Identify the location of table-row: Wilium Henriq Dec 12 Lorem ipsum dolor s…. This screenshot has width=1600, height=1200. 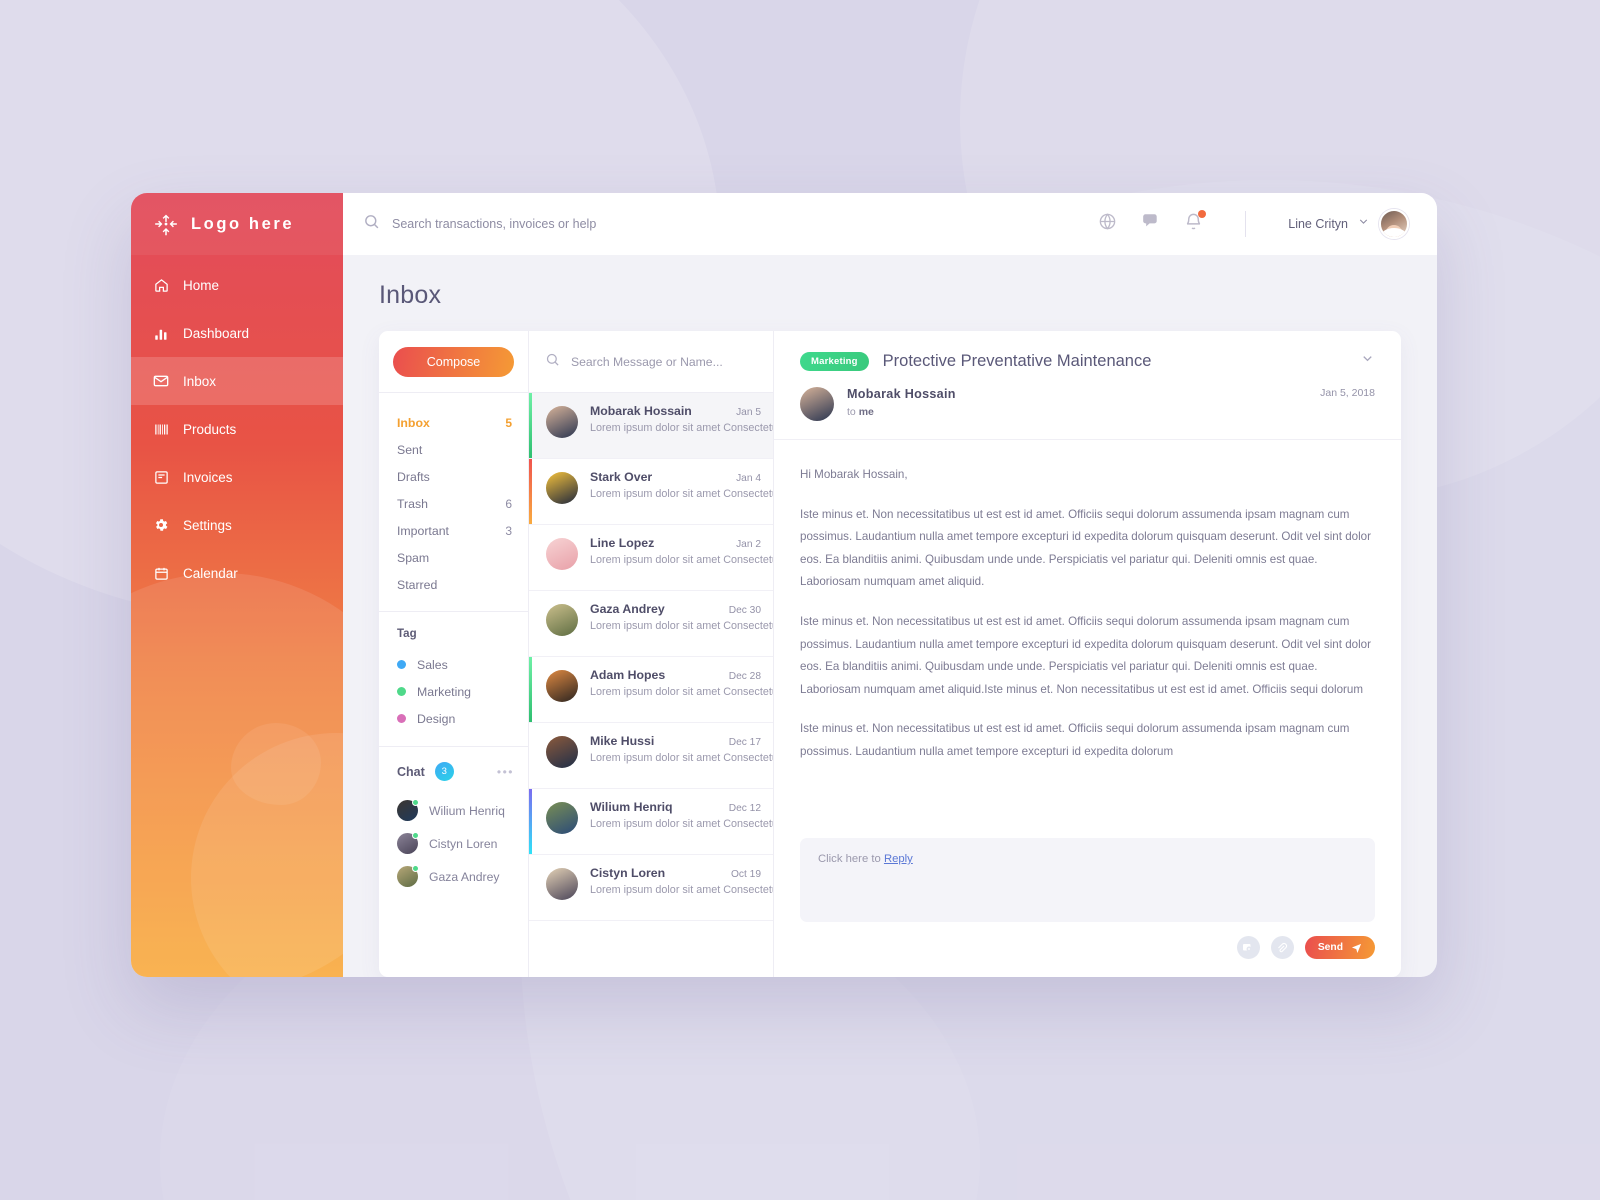
(651, 822).